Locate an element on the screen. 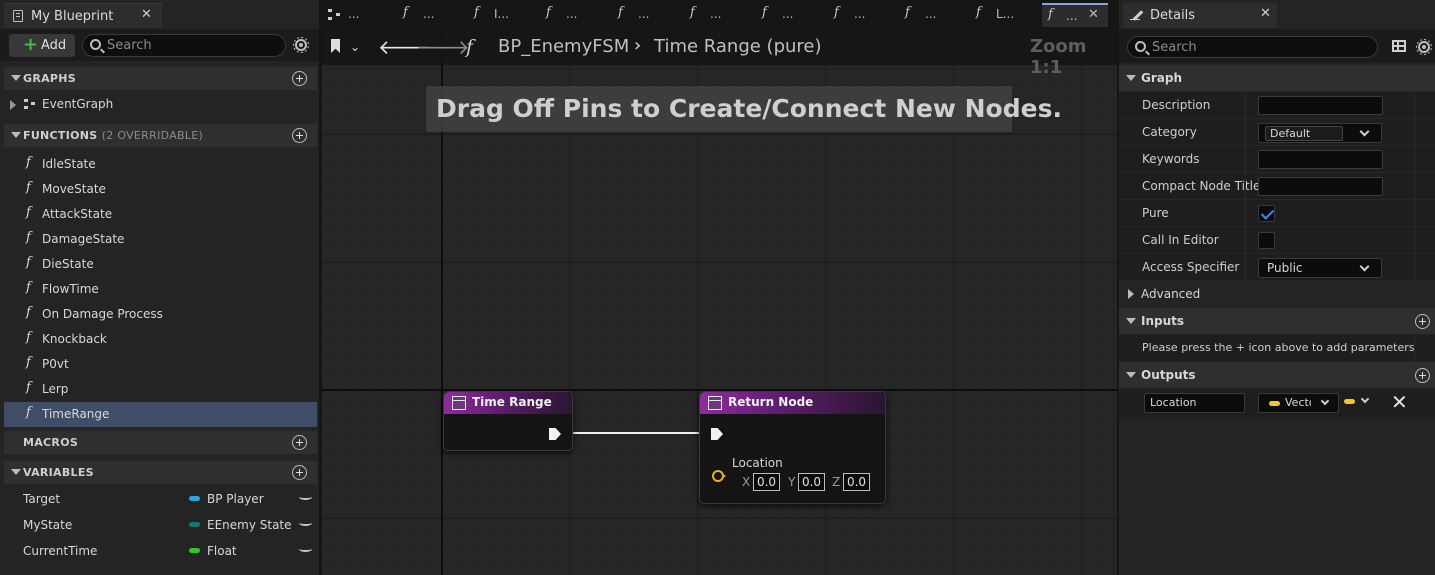  container-type-icon is located at coordinates (1349, 401).